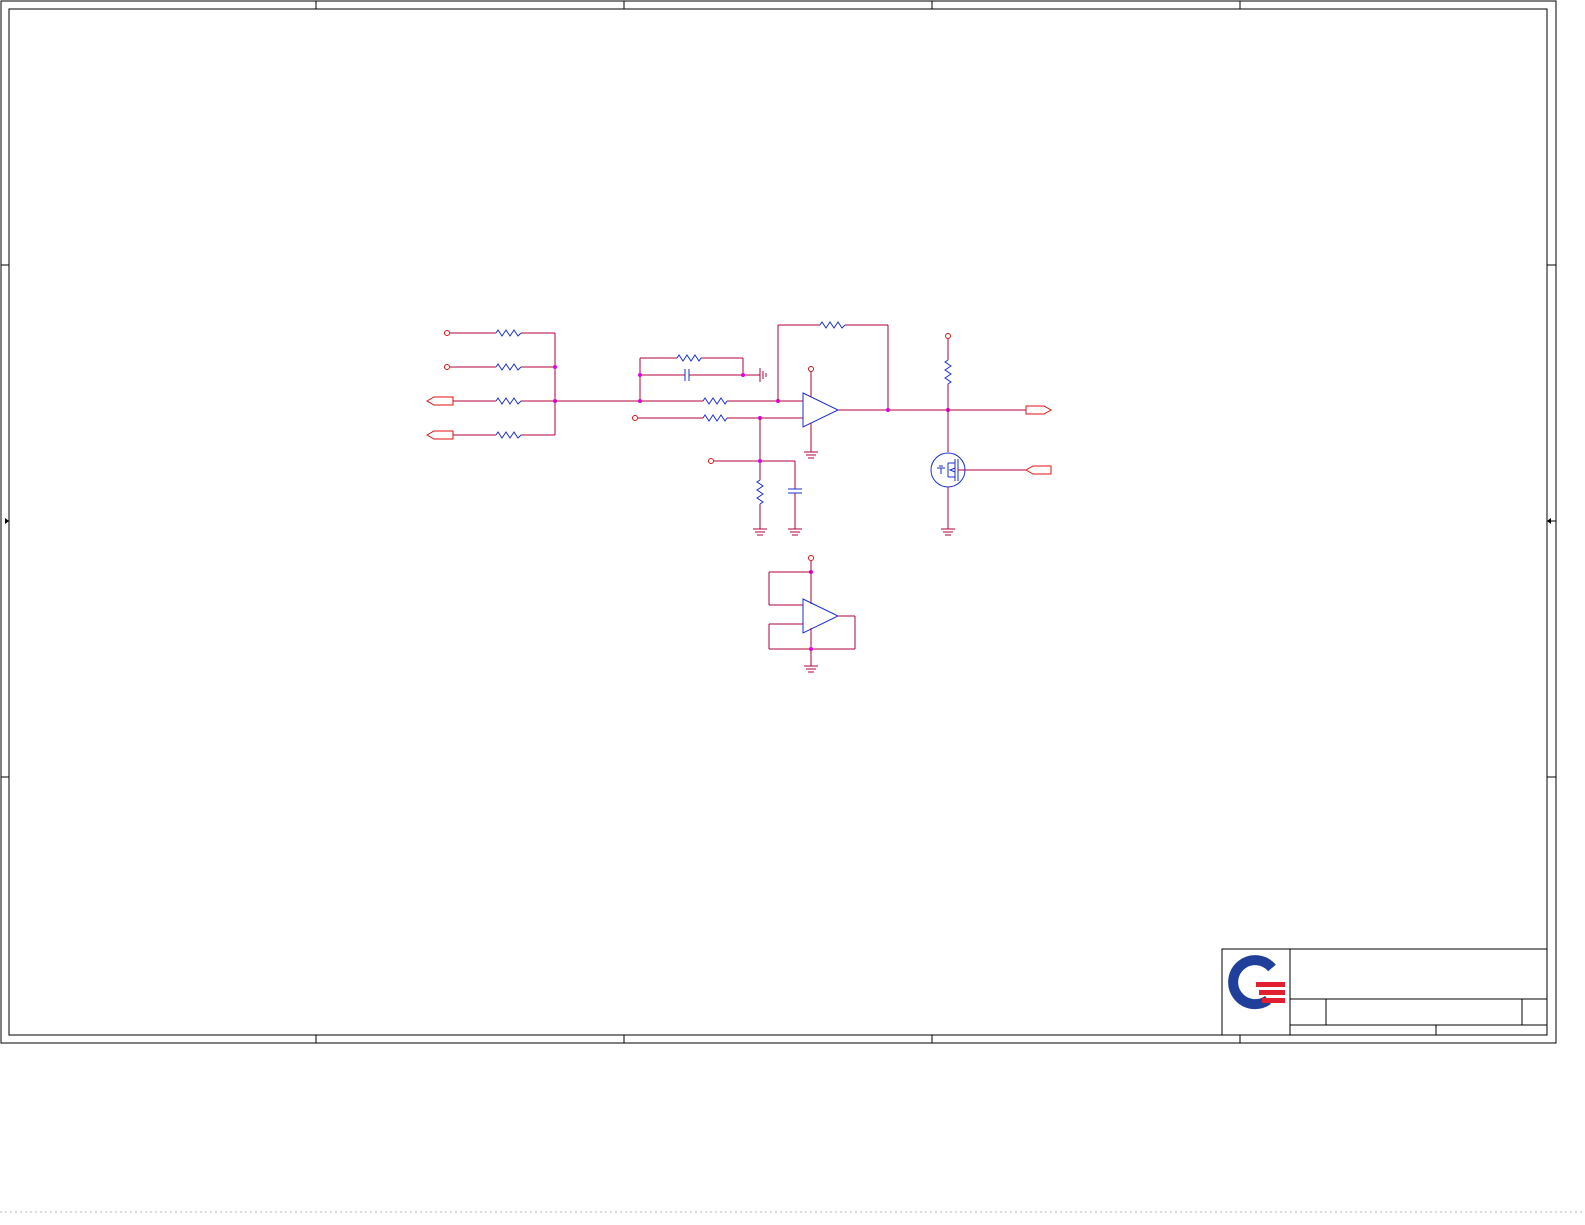 The image size is (1585, 1225). Describe the element at coordinates (991, 434) in the screenshot. I see `mosfet-stage` at that location.